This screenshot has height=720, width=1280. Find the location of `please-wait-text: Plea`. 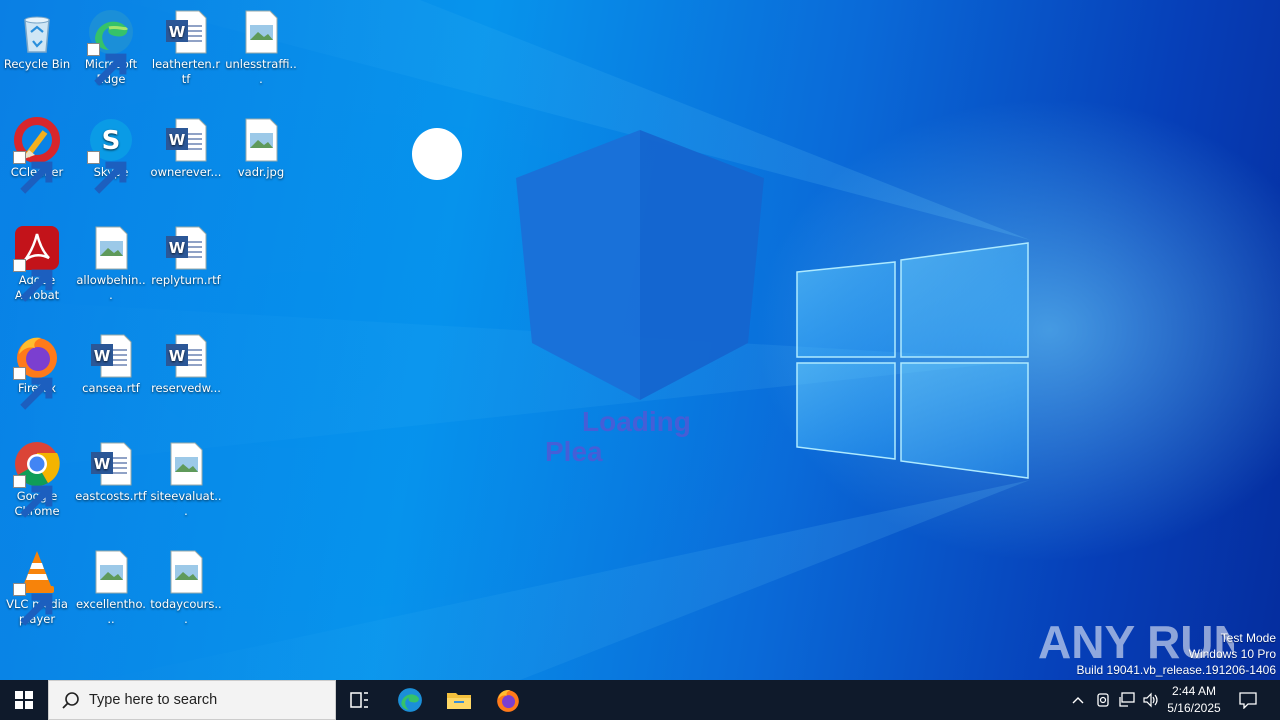

please-wait-text: Plea is located at coordinates (574, 451).